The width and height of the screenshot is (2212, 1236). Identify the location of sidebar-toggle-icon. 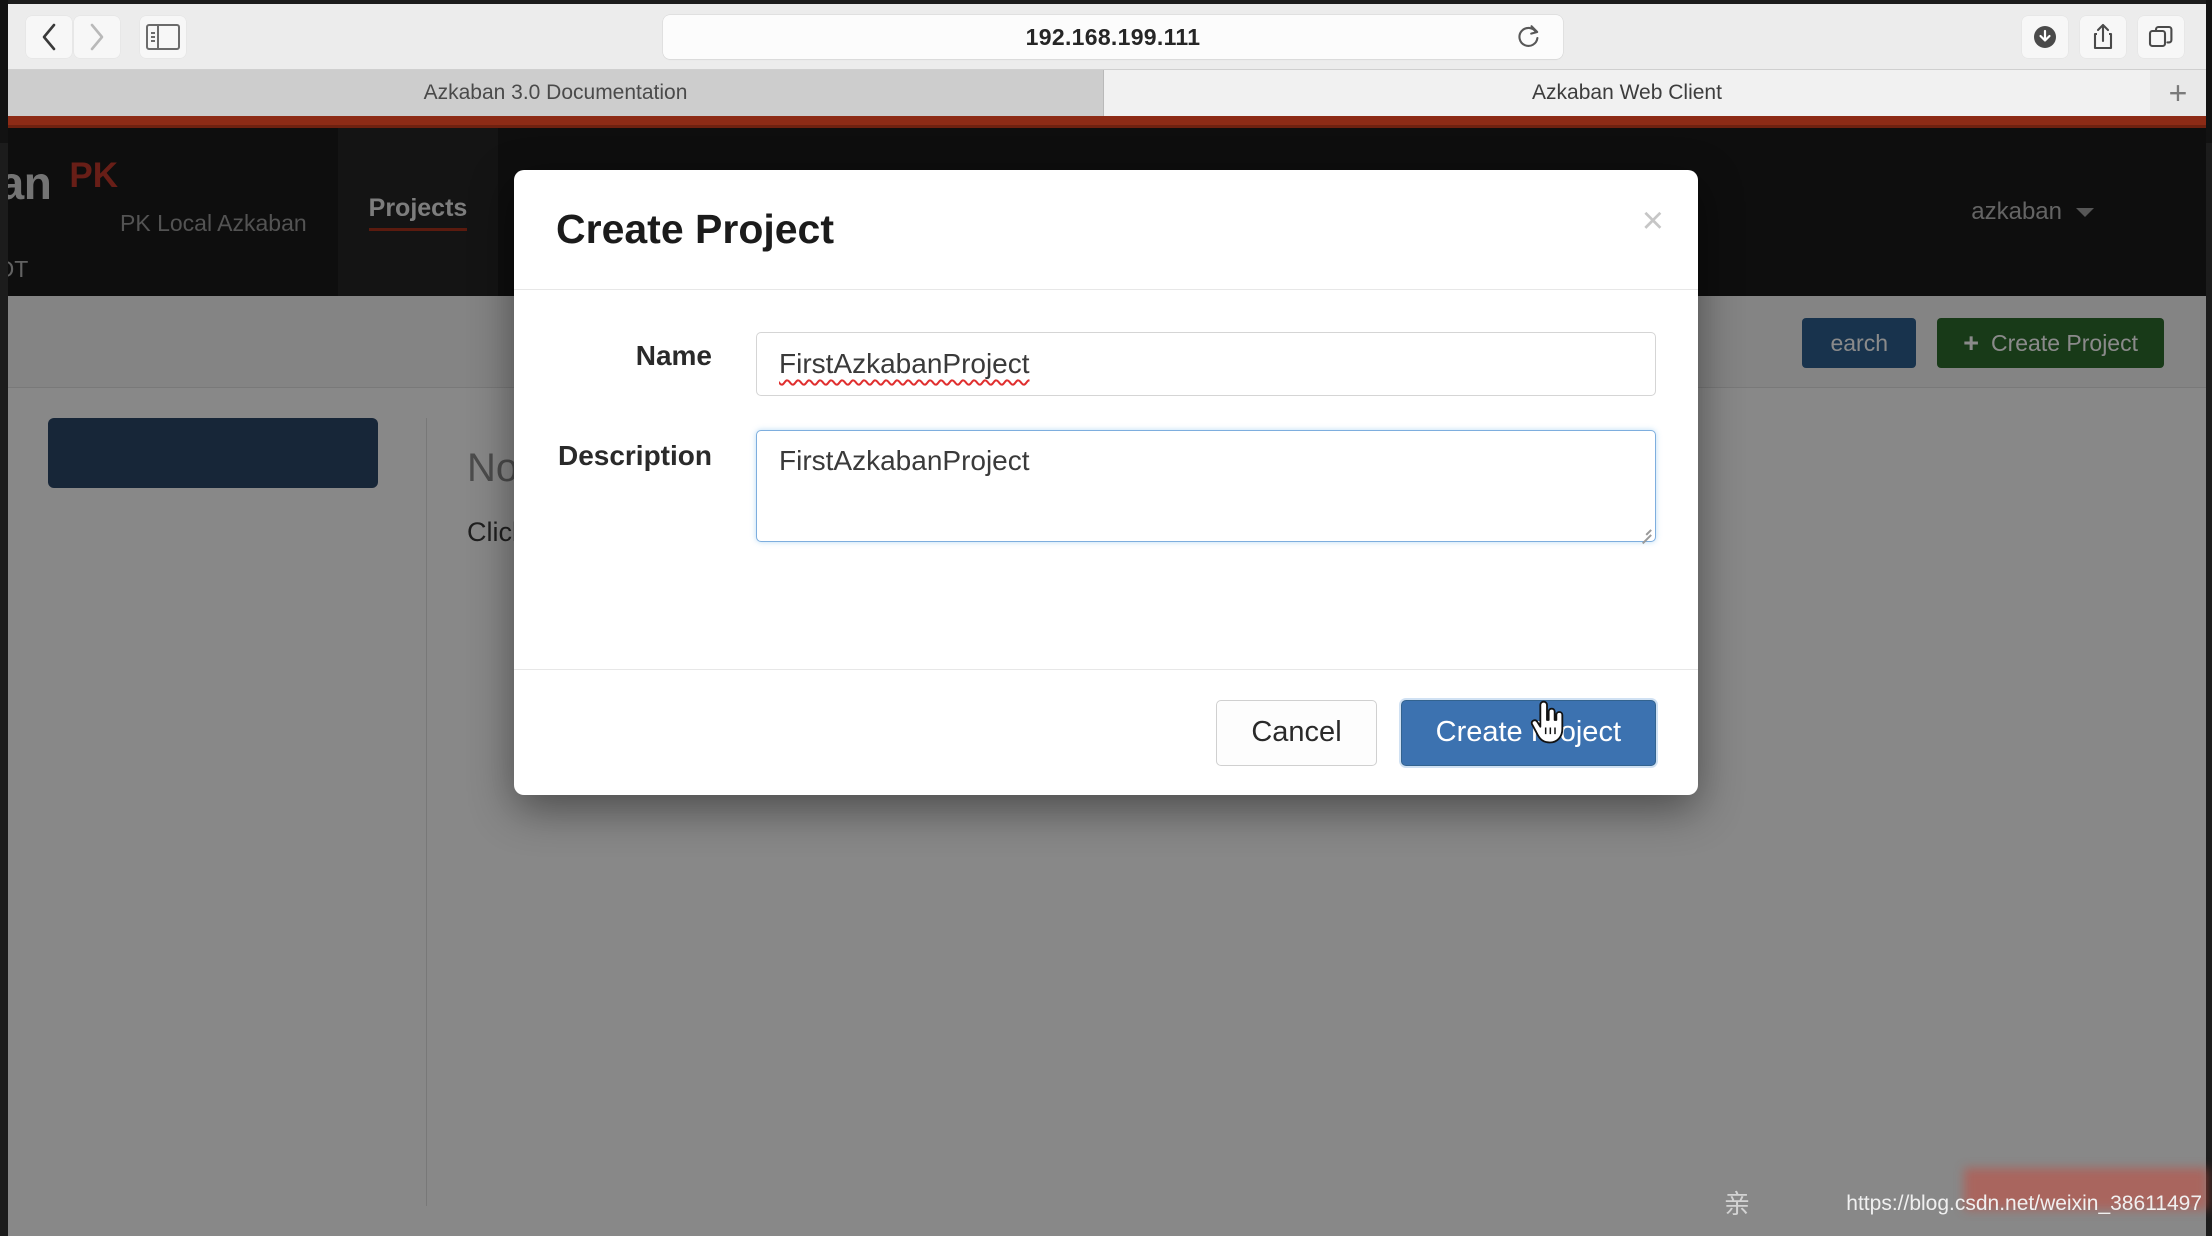
(163, 36).